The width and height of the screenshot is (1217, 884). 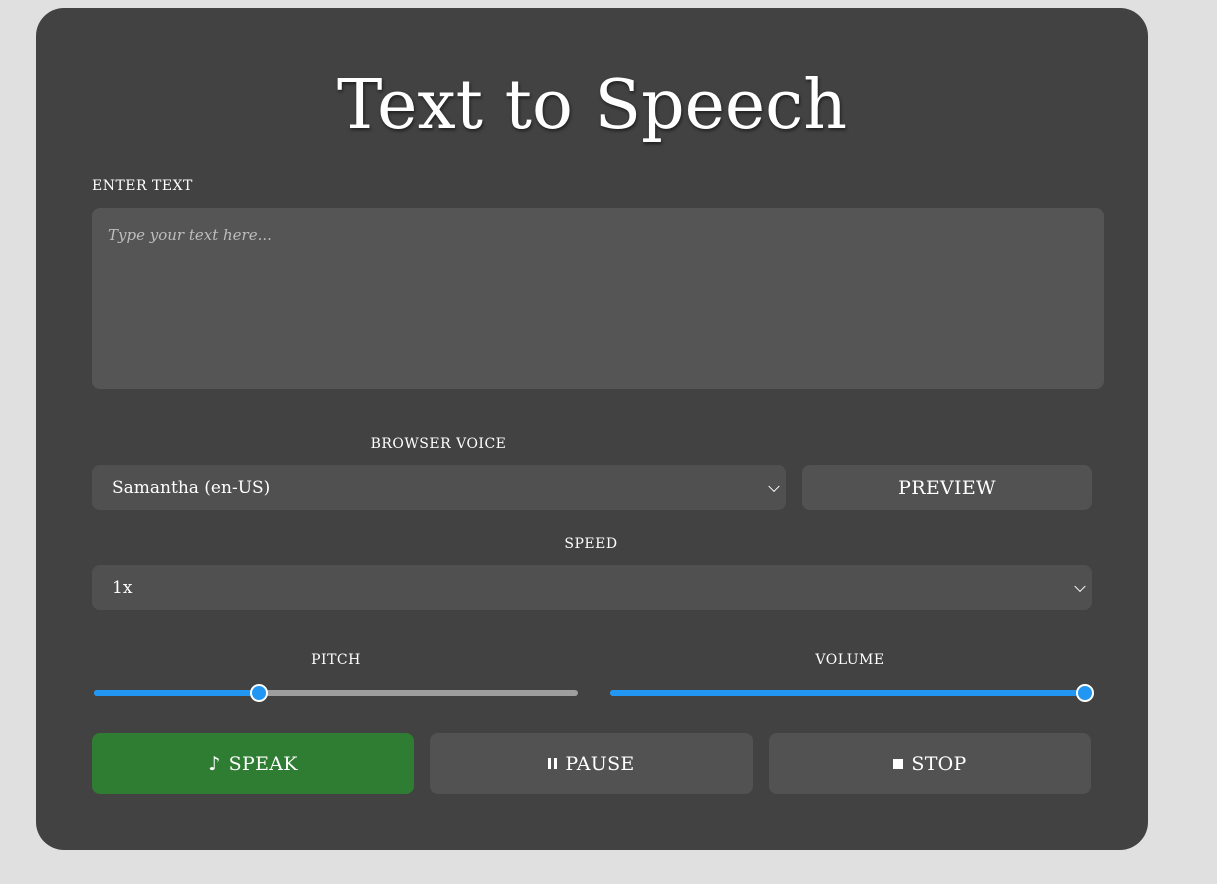 What do you see at coordinates (600, 763) in the screenshot?
I see `pause-button-label: PAUSE` at bounding box center [600, 763].